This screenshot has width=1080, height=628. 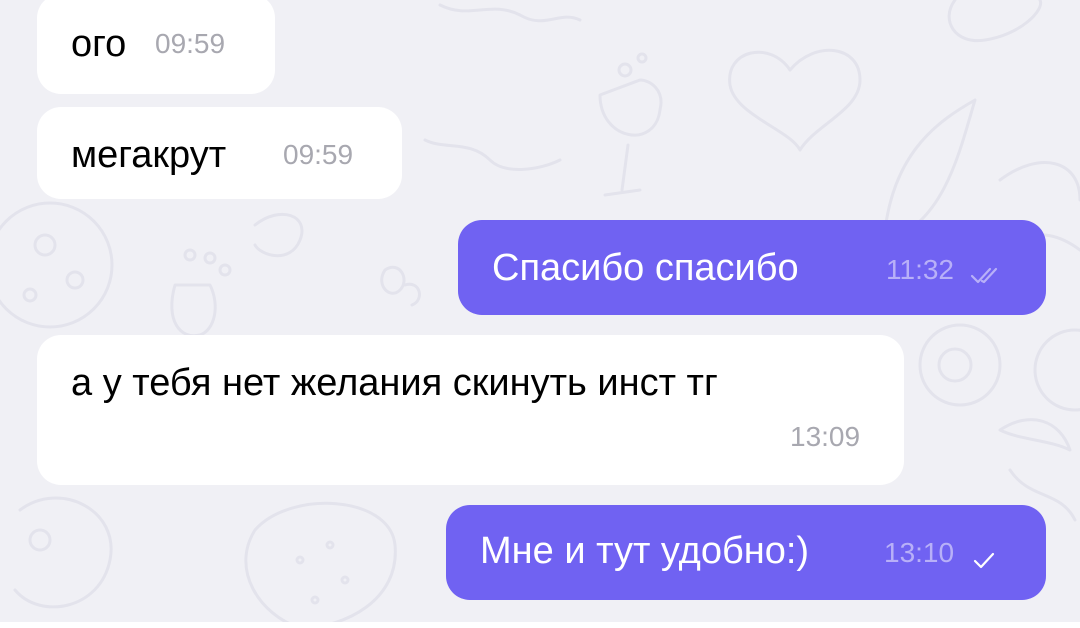 What do you see at coordinates (193, 310) in the screenshot?
I see `foot-doodle-icon` at bounding box center [193, 310].